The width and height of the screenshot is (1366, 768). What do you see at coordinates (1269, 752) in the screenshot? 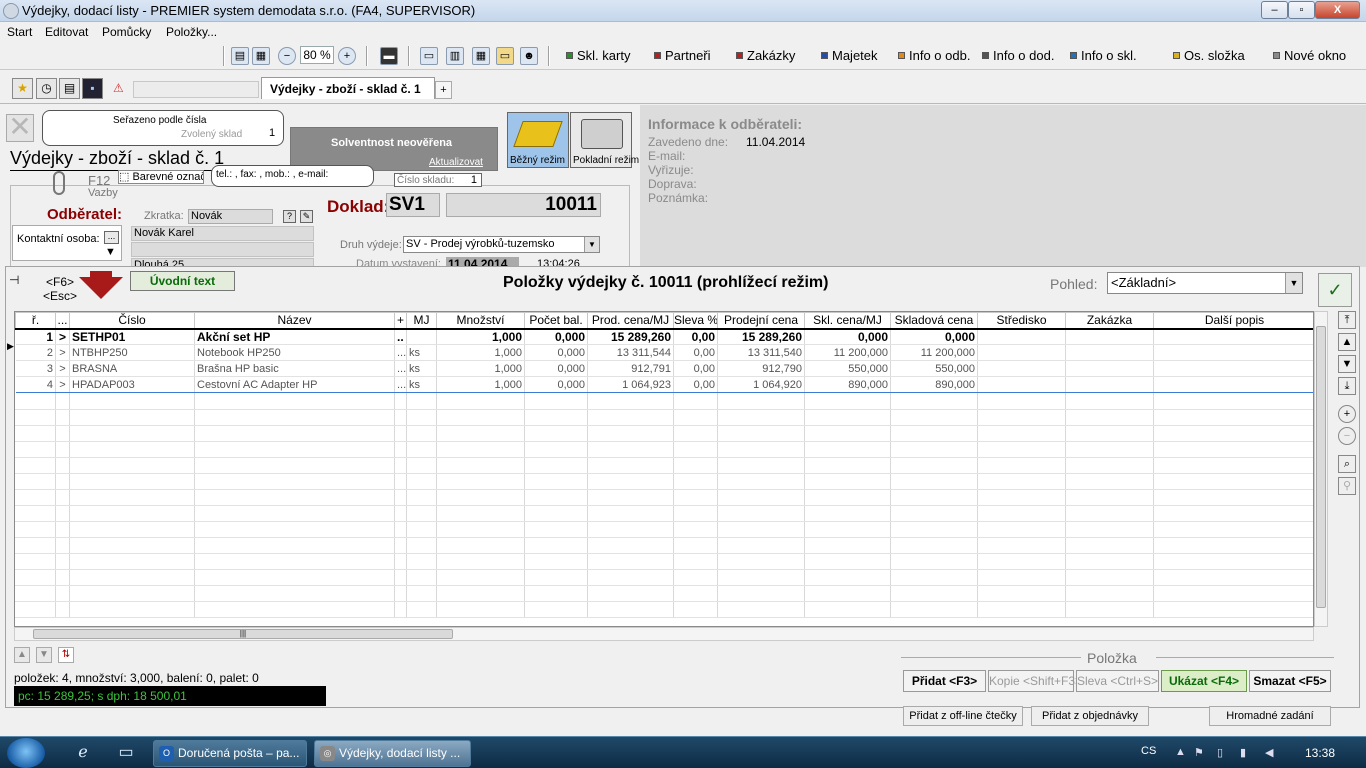
I see `volume-icon: ◀` at bounding box center [1269, 752].